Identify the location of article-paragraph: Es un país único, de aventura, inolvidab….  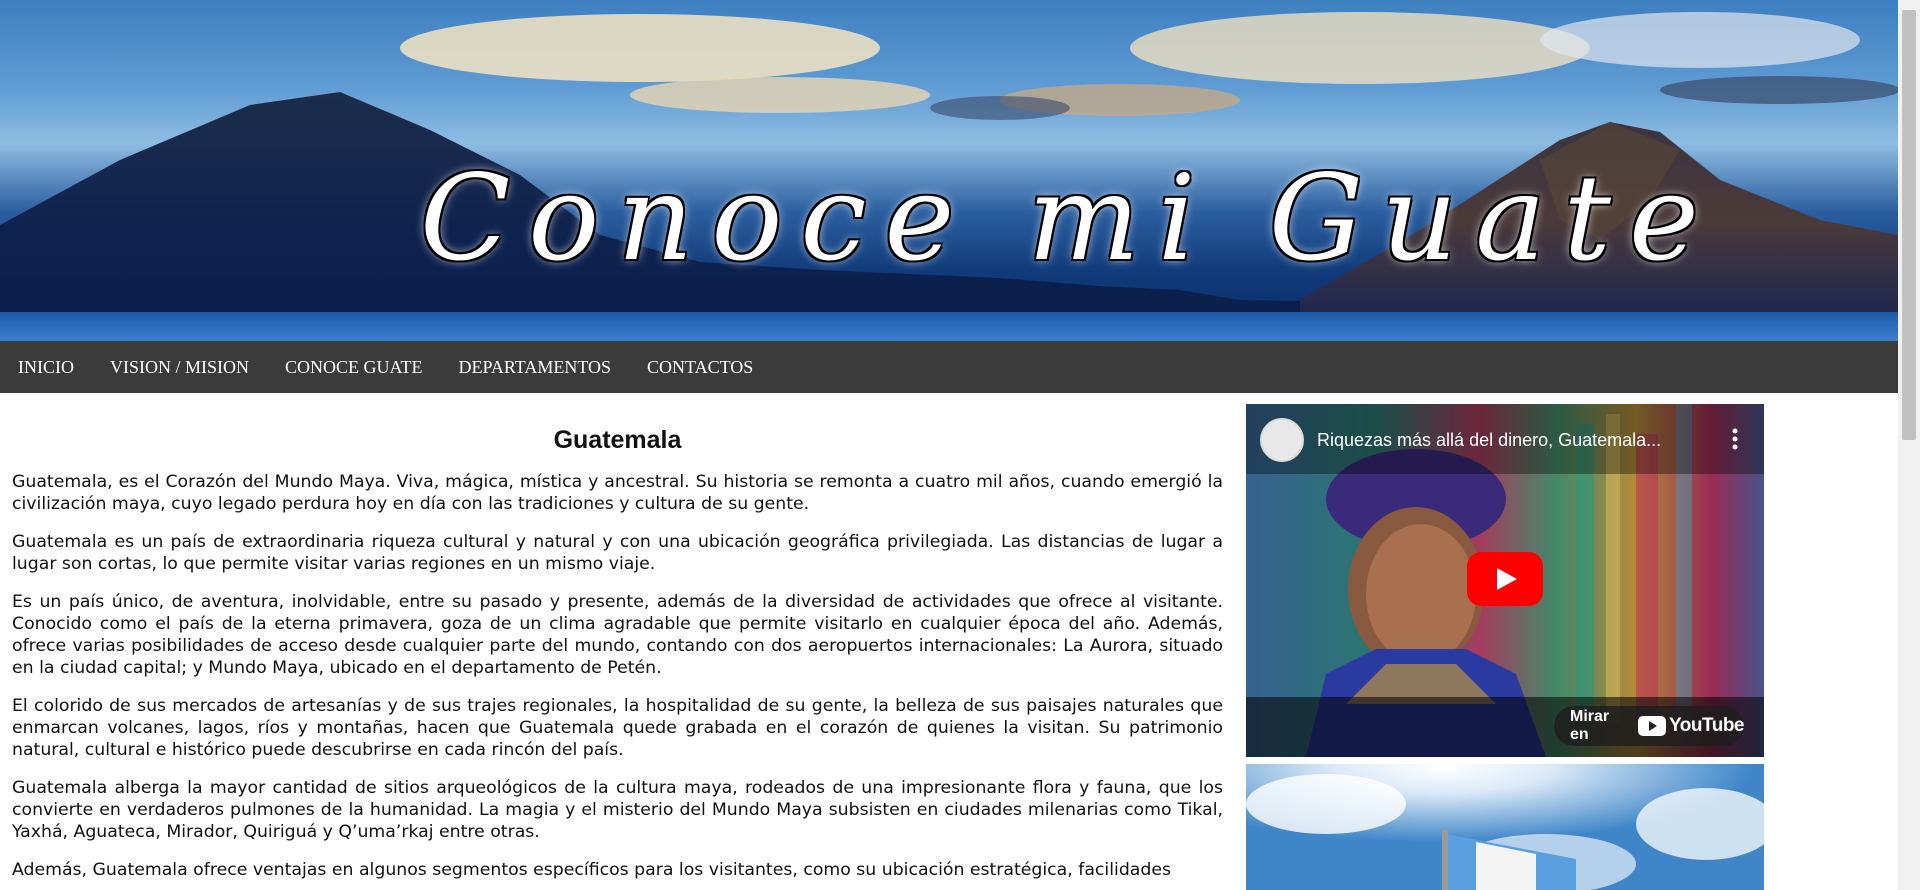
(617, 635).